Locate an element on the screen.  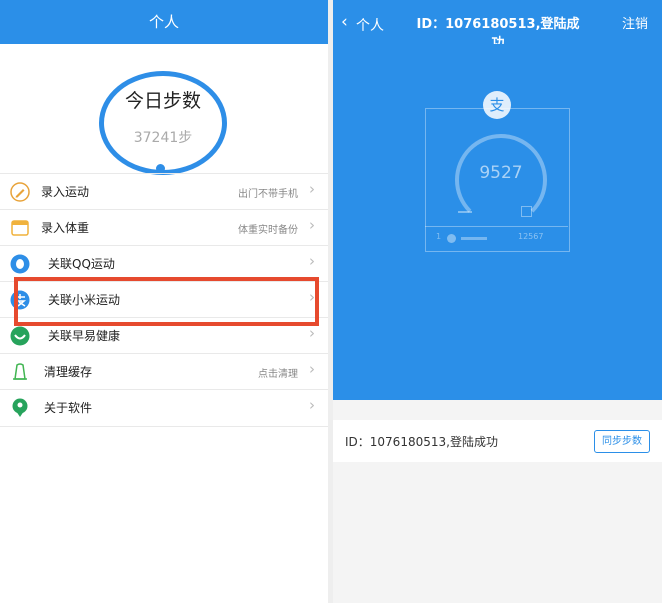
sync-row: ID：1076180513,登陆成功 同步步数 is located at coordinates (497, 441).